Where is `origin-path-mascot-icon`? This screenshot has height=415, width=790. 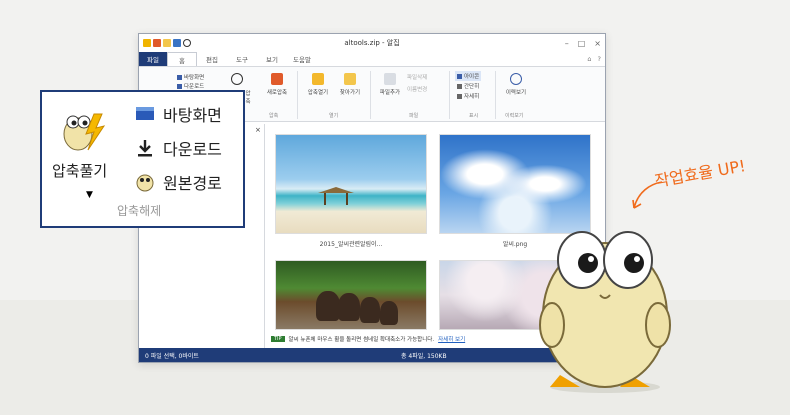
origin-path-mascot-icon is located at coordinates (145, 183).